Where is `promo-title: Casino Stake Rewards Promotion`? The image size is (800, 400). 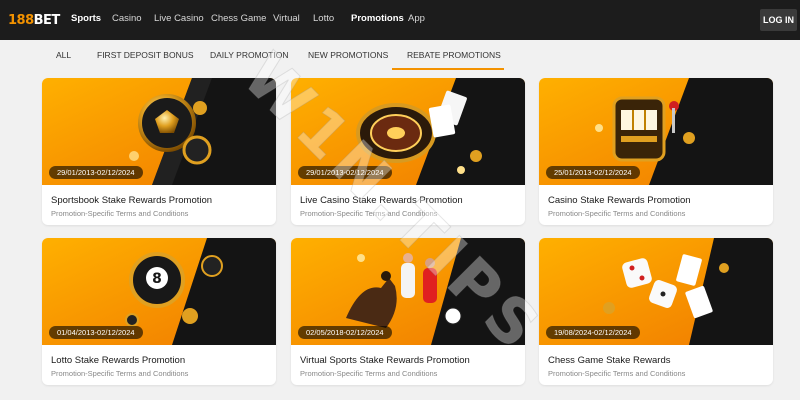 promo-title: Casino Stake Rewards Promotion is located at coordinates (619, 200).